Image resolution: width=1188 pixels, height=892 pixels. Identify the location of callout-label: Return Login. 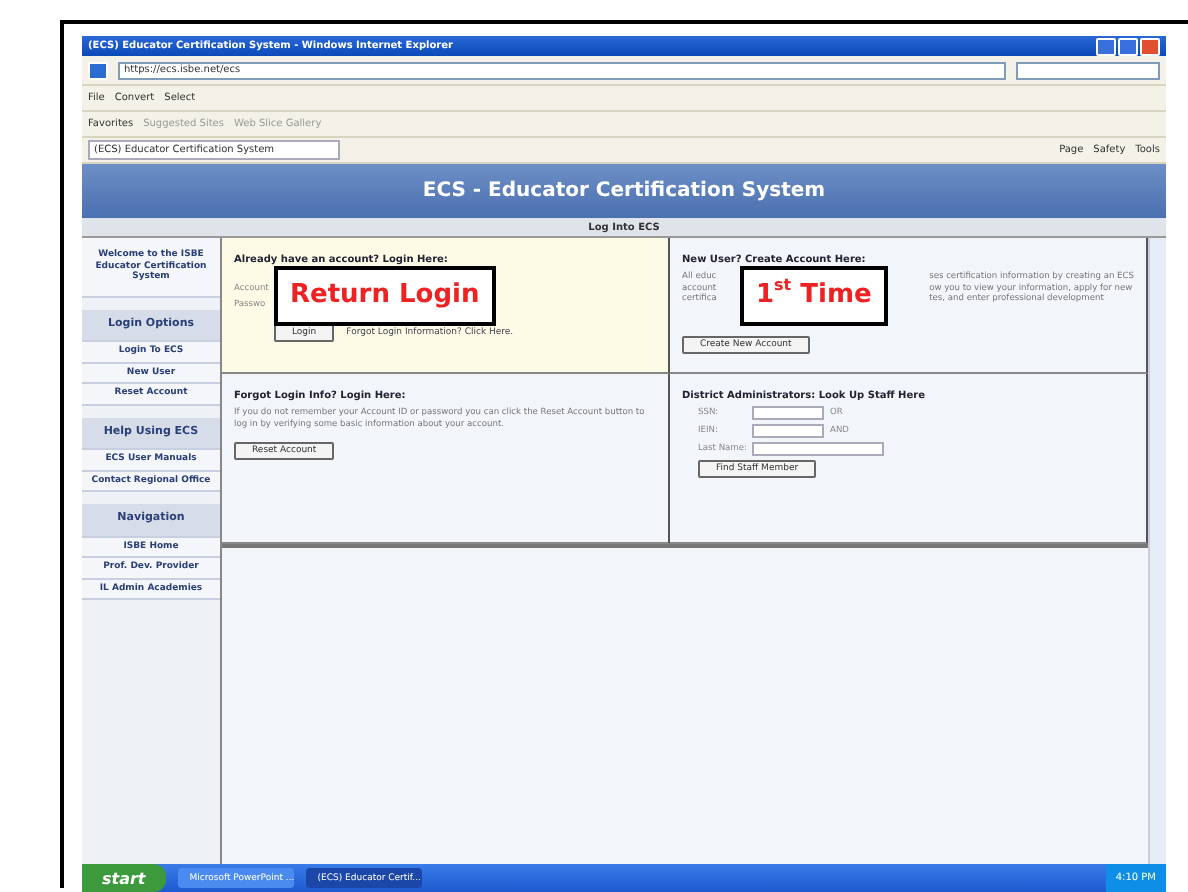
(385, 296).